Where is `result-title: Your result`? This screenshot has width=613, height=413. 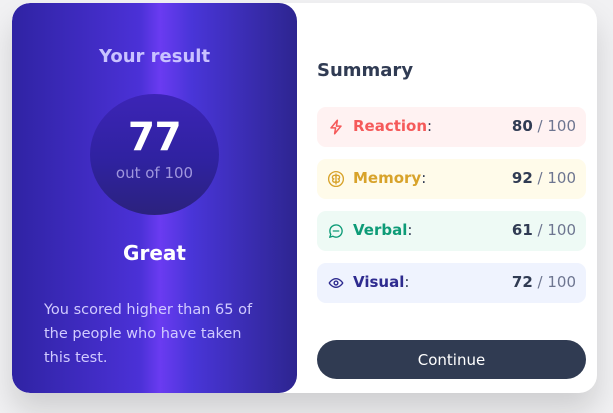
result-title: Your result is located at coordinates (154, 56).